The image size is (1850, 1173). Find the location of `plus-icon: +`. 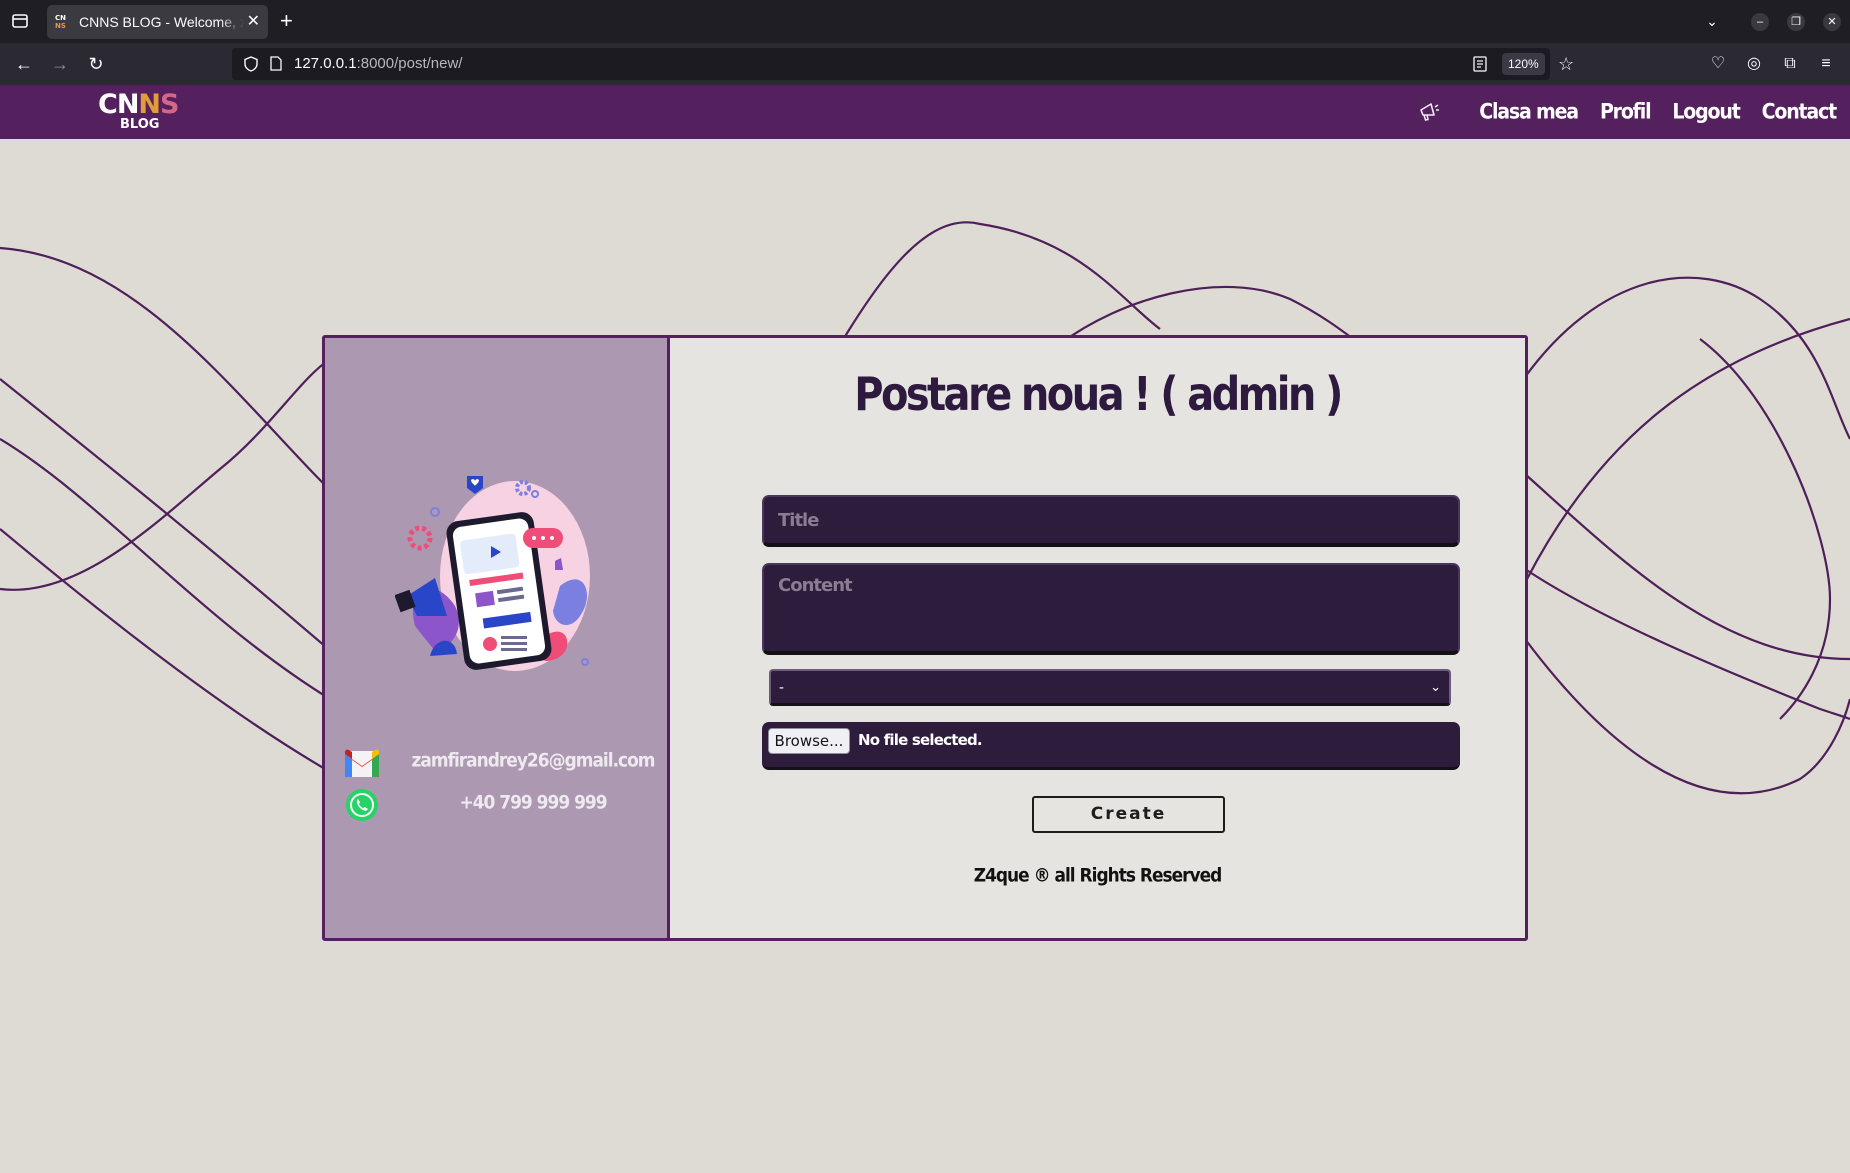

plus-icon: + is located at coordinates (286, 21).